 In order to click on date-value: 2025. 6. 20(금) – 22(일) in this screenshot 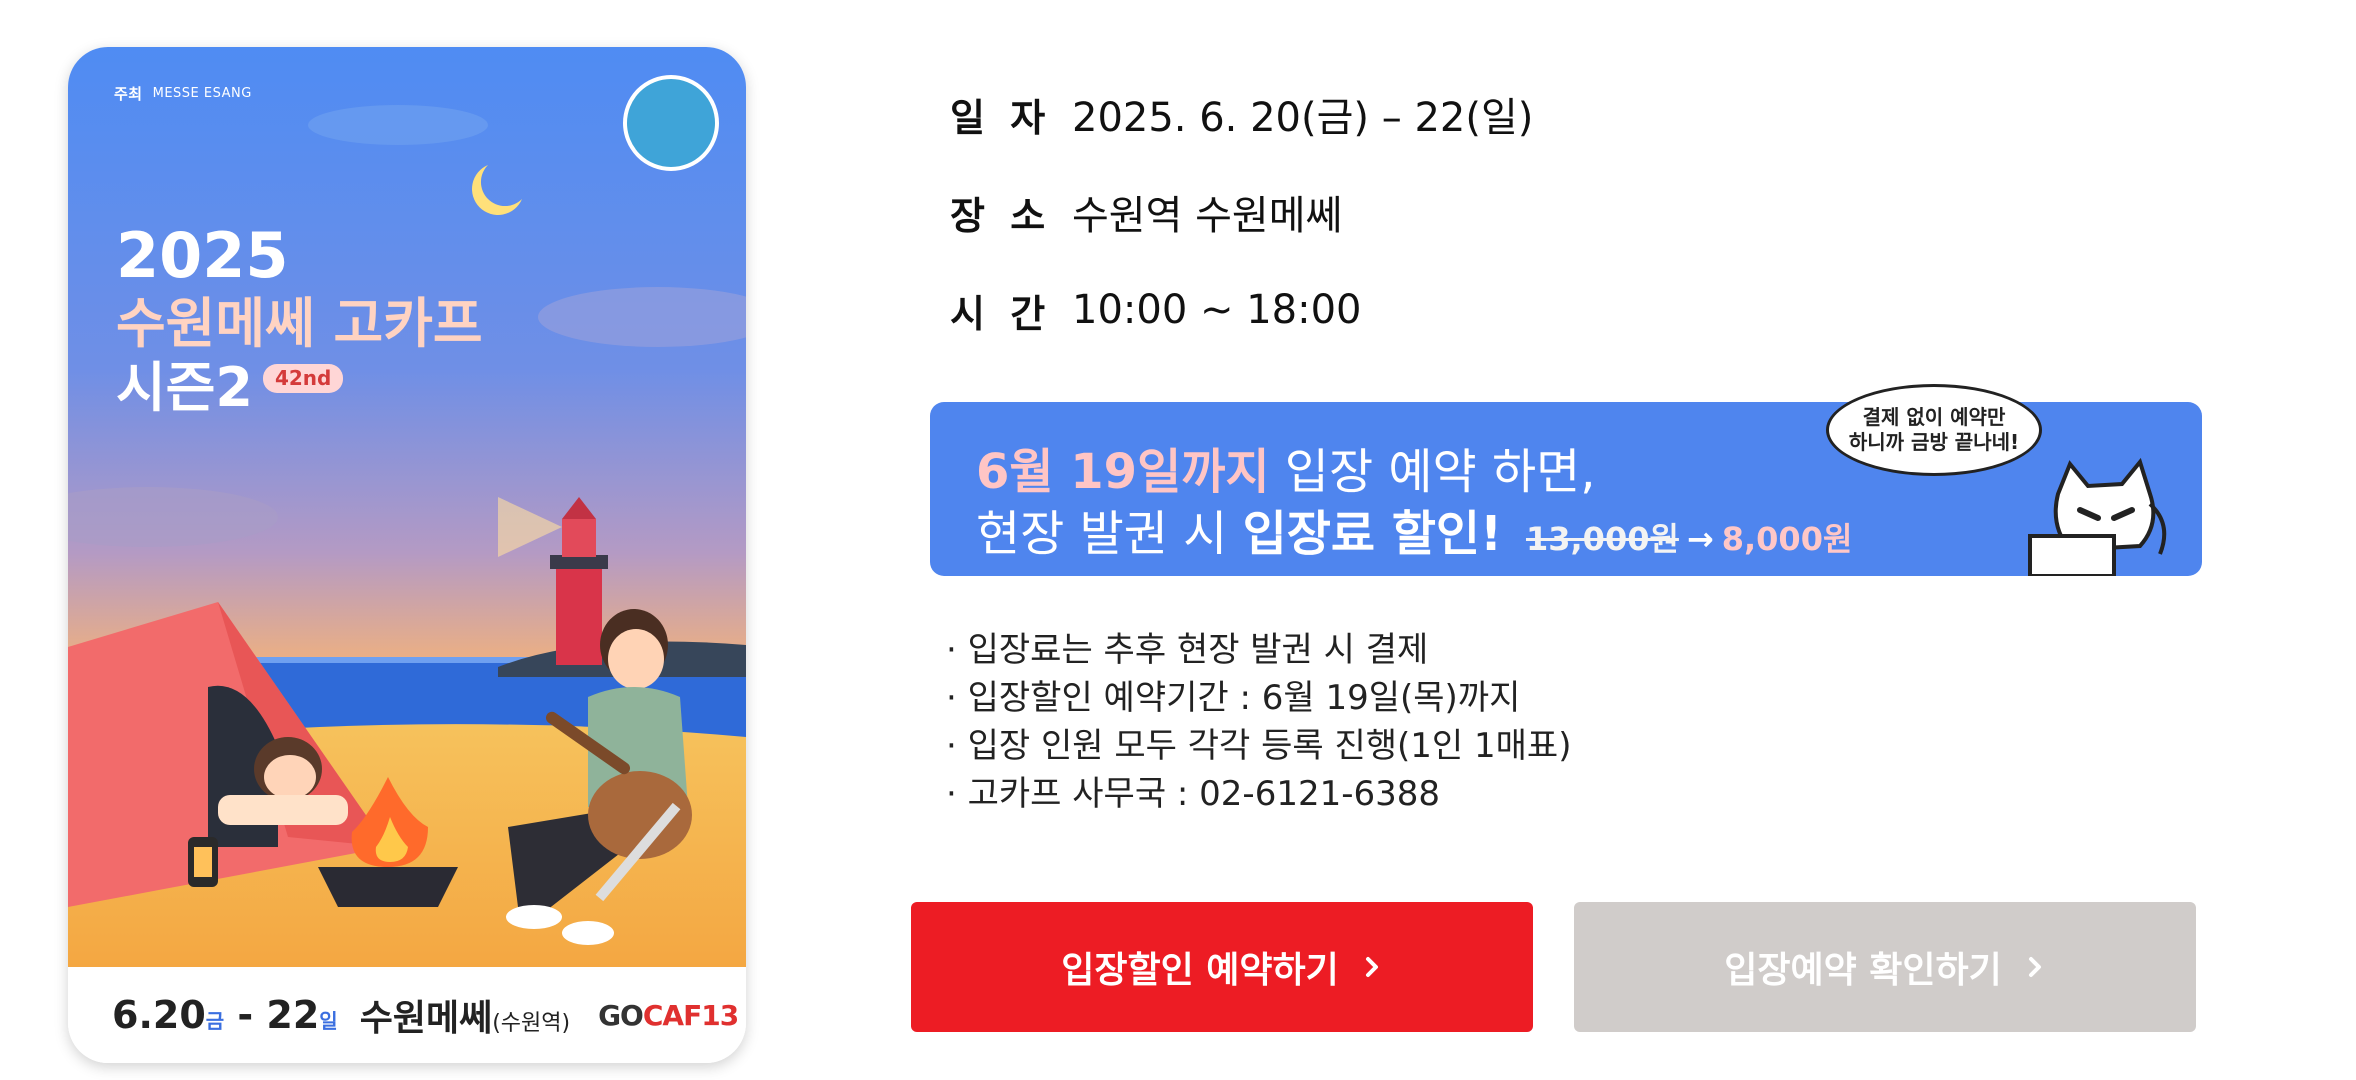, I will do `click(1303, 118)`.